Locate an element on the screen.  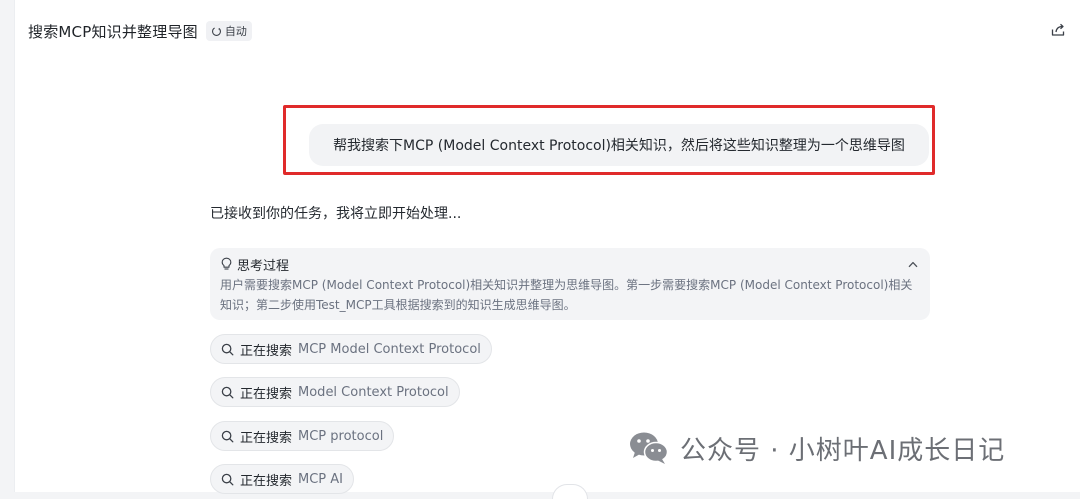
conversation-title: 搜索MCP知识并整理导图 is located at coordinates (113, 31).